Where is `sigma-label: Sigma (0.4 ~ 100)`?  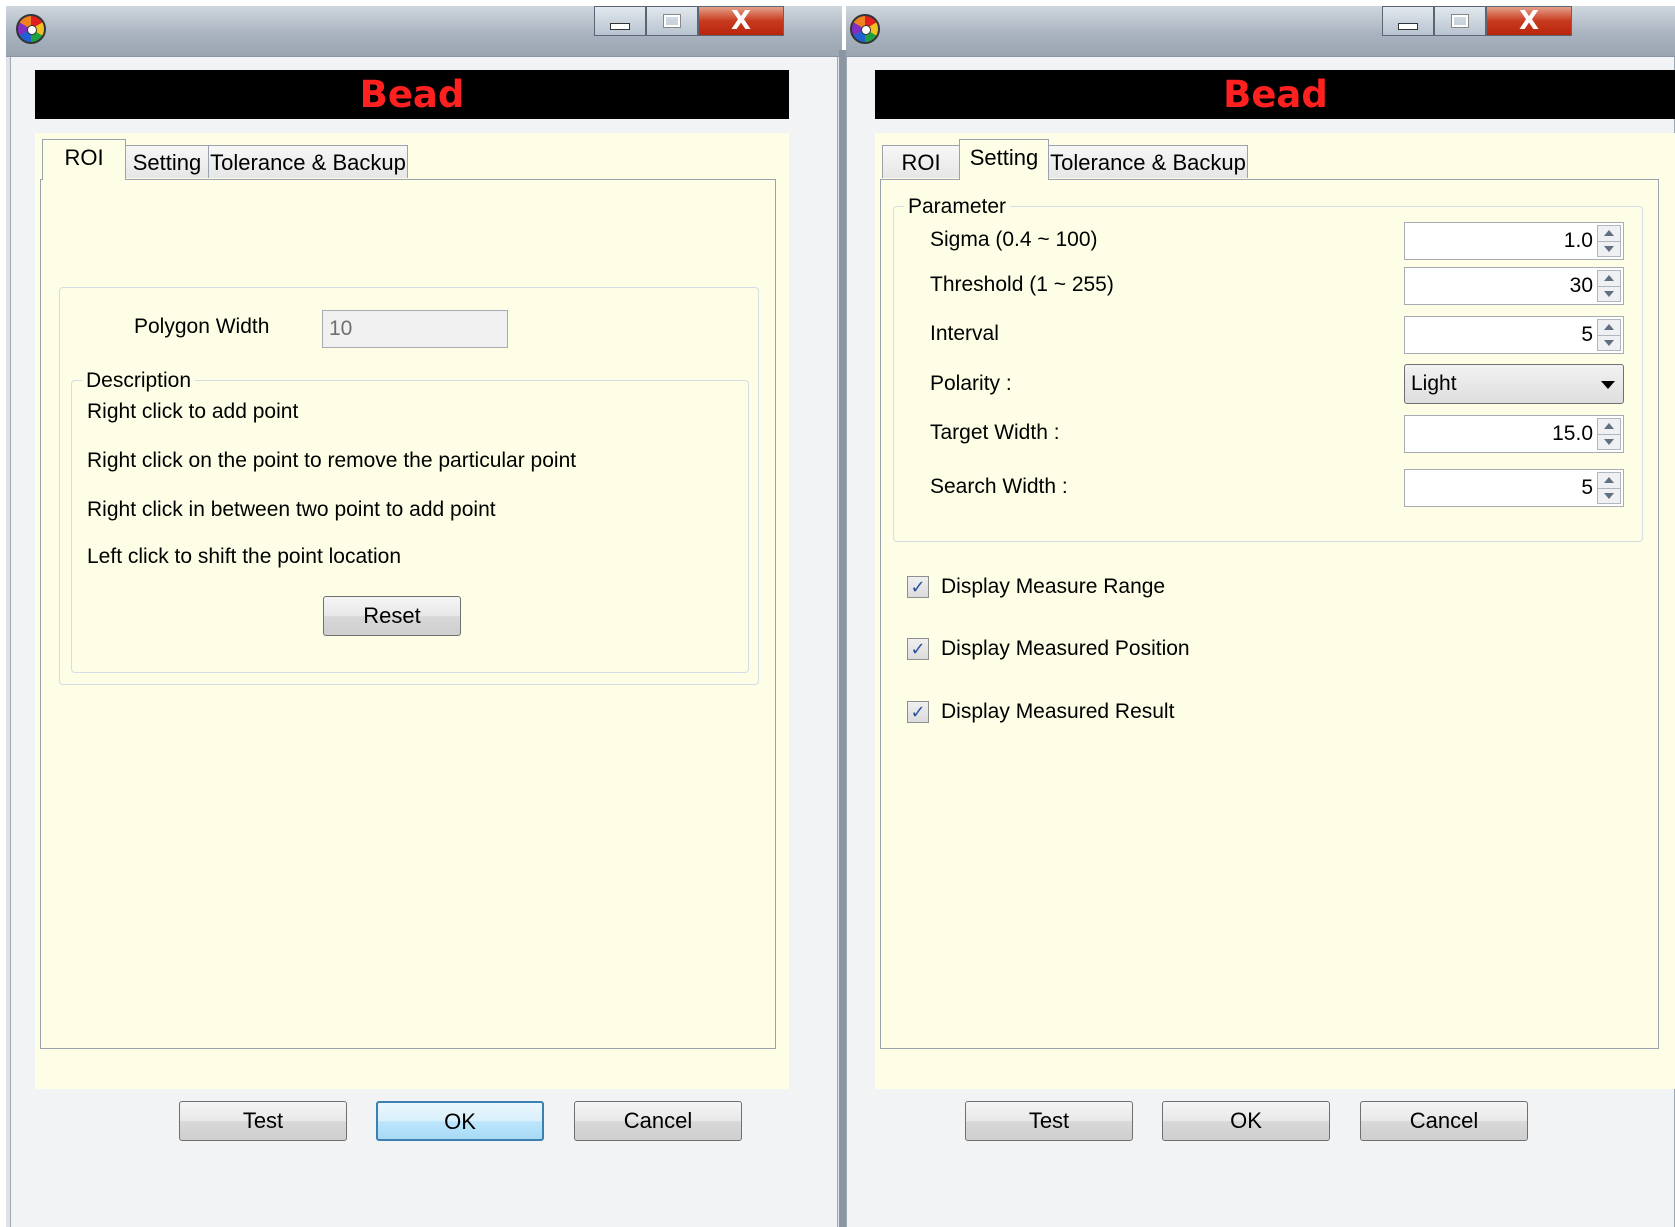
sigma-label: Sigma (0.4 ~ 100) is located at coordinates (1014, 239).